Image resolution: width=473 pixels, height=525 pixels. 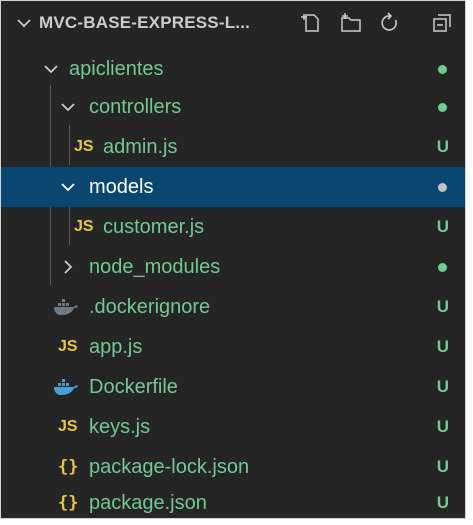 I want to click on new-file-button, so click(x=312, y=23).